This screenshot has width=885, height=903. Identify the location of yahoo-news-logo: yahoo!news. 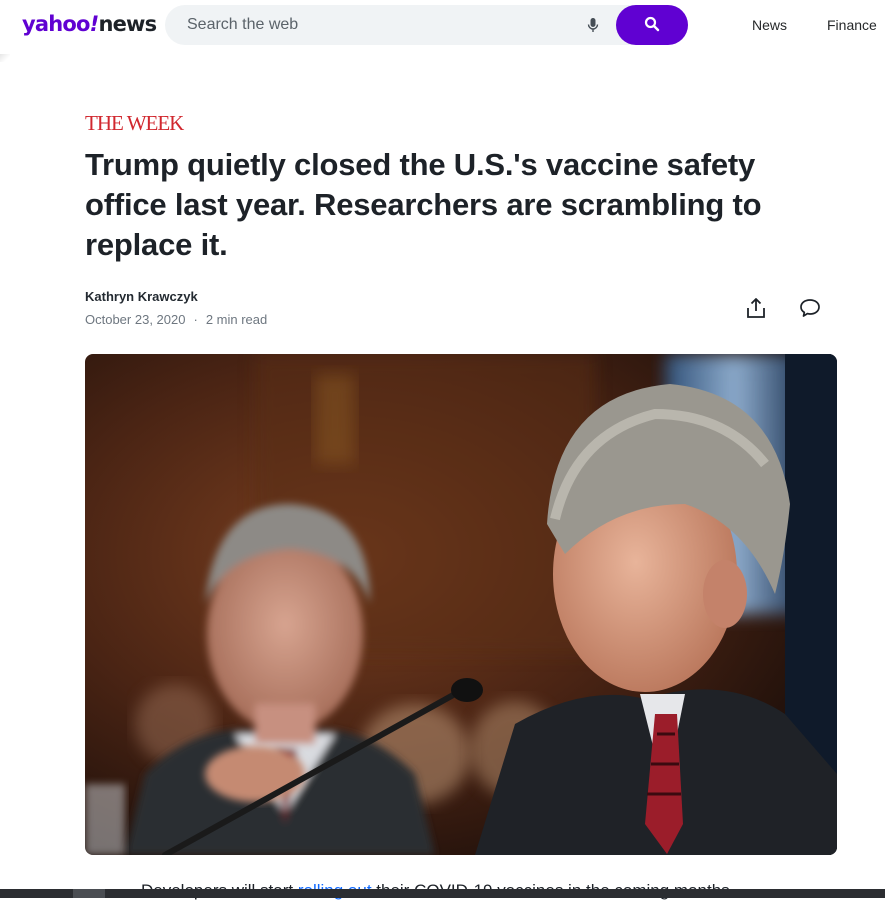
(89, 24).